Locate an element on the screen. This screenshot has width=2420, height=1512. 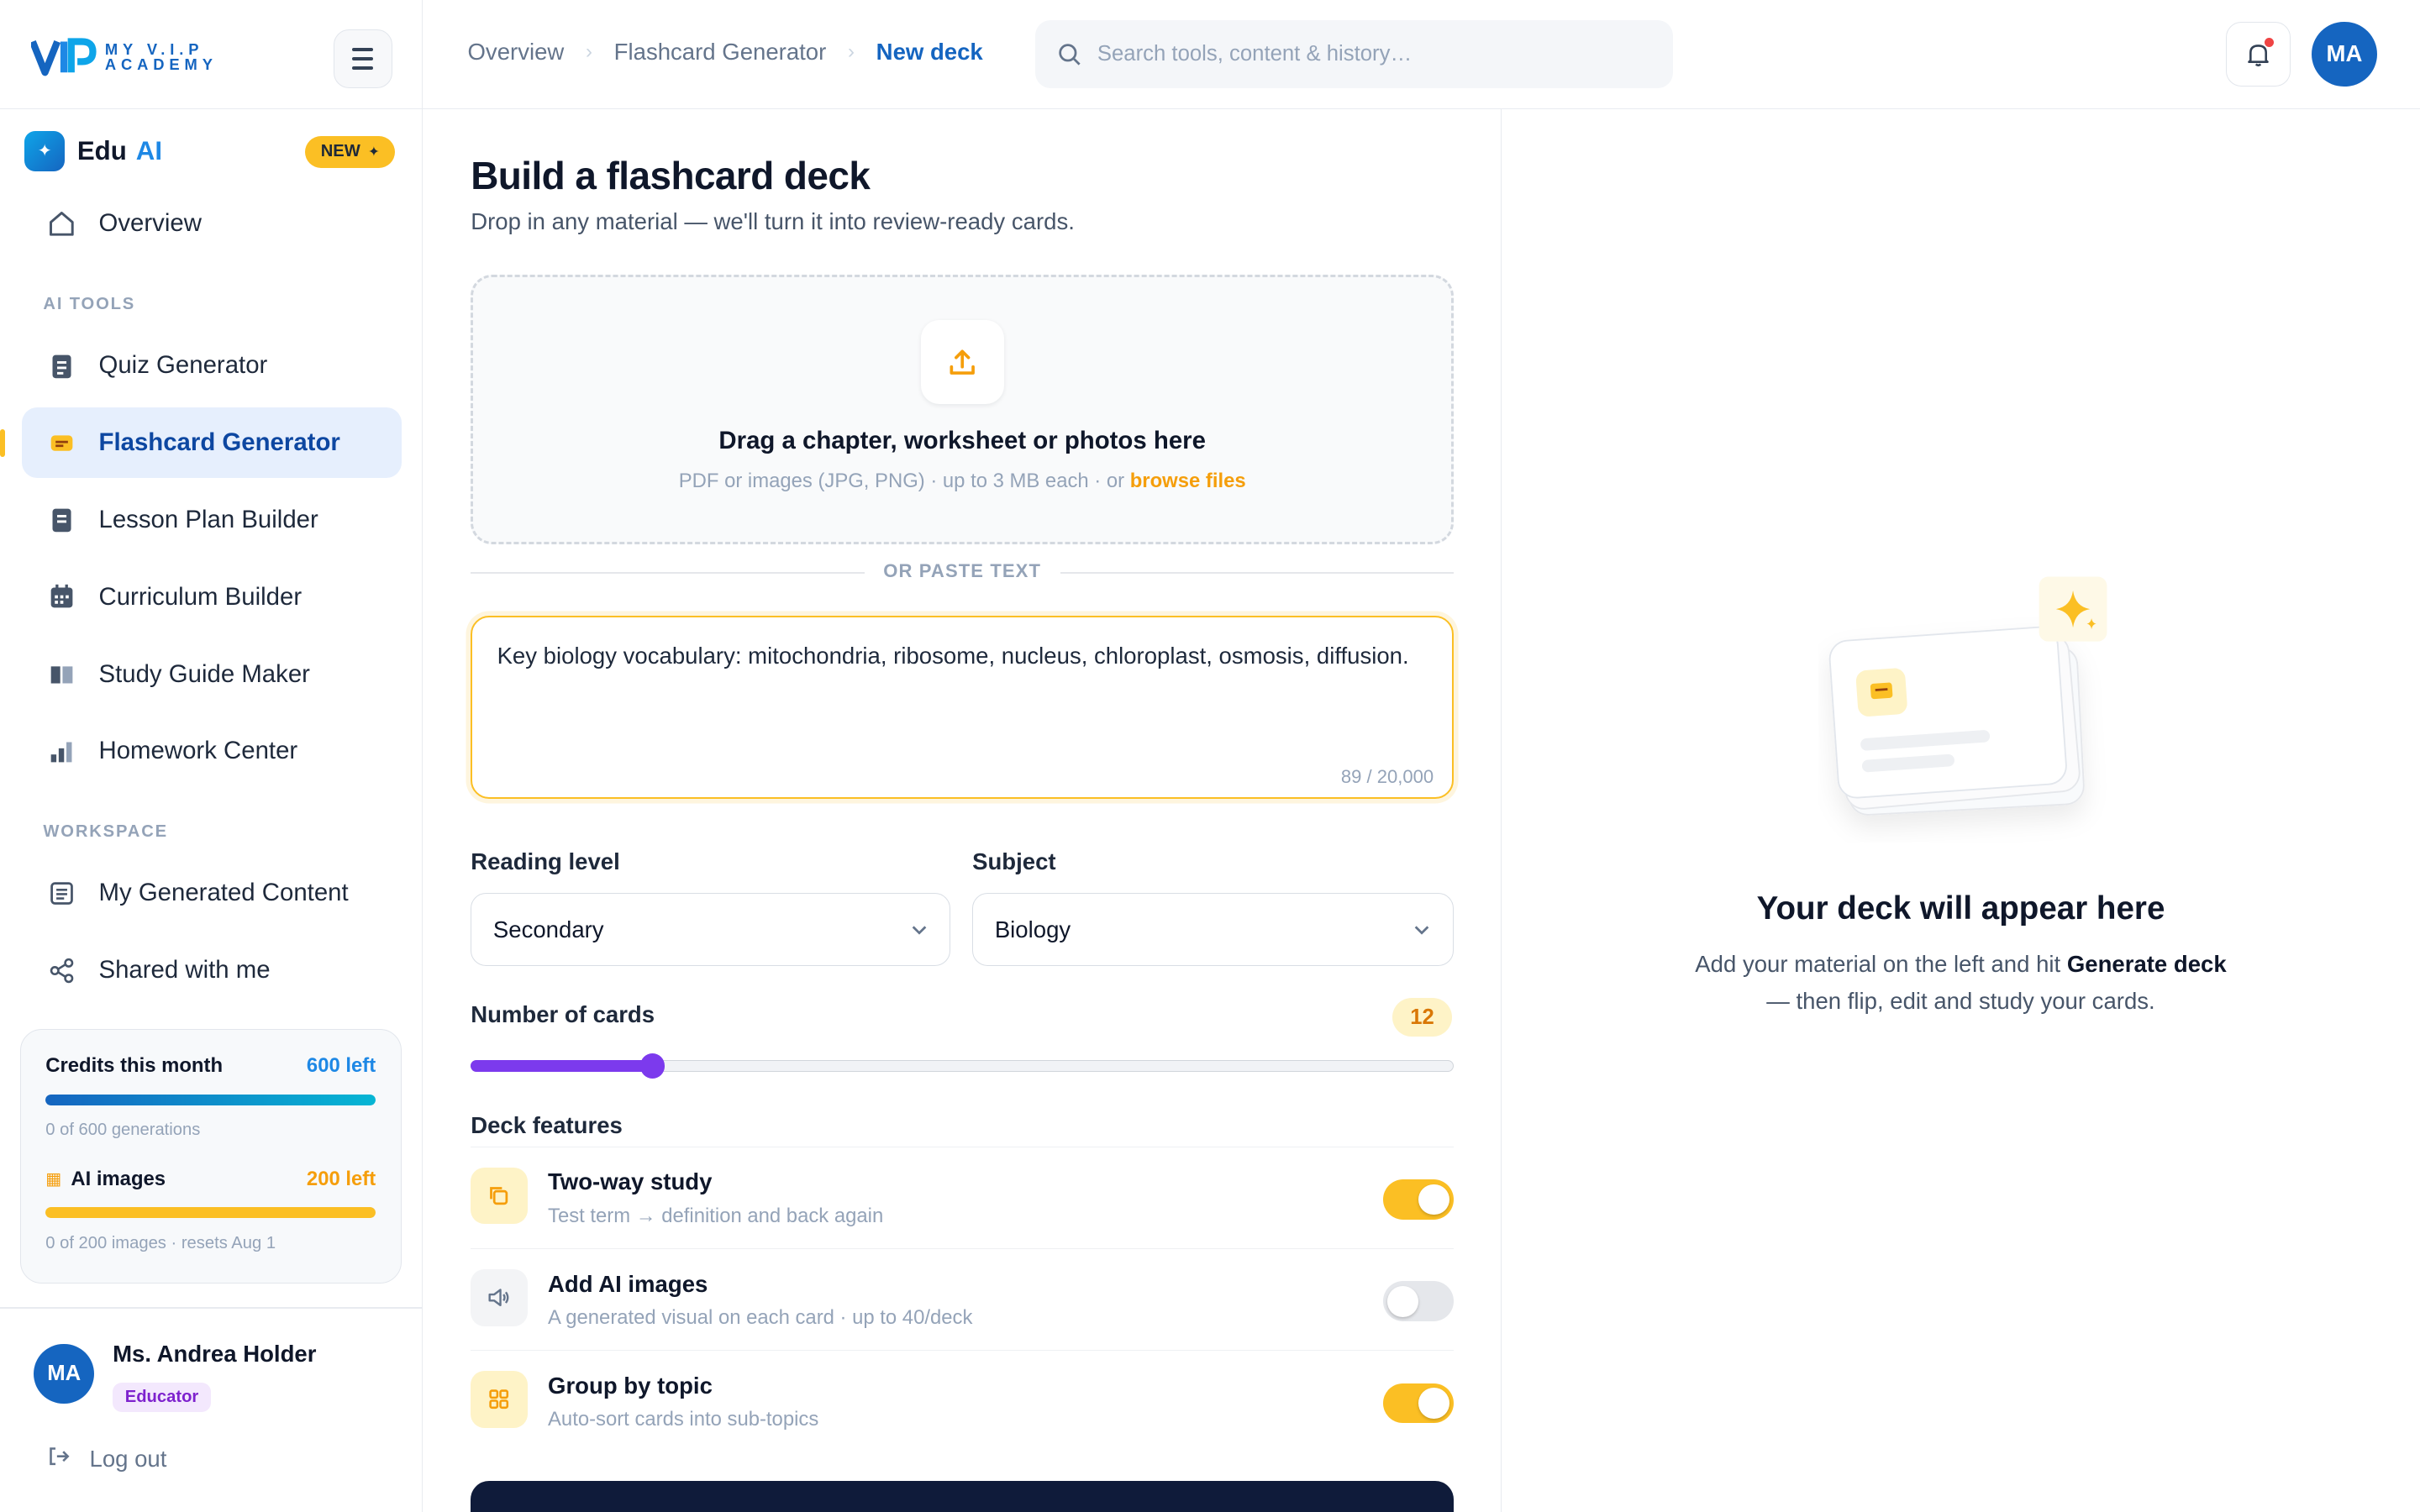
nav-study-guide-maker: Study Guide Maker is located at coordinates (212, 673).